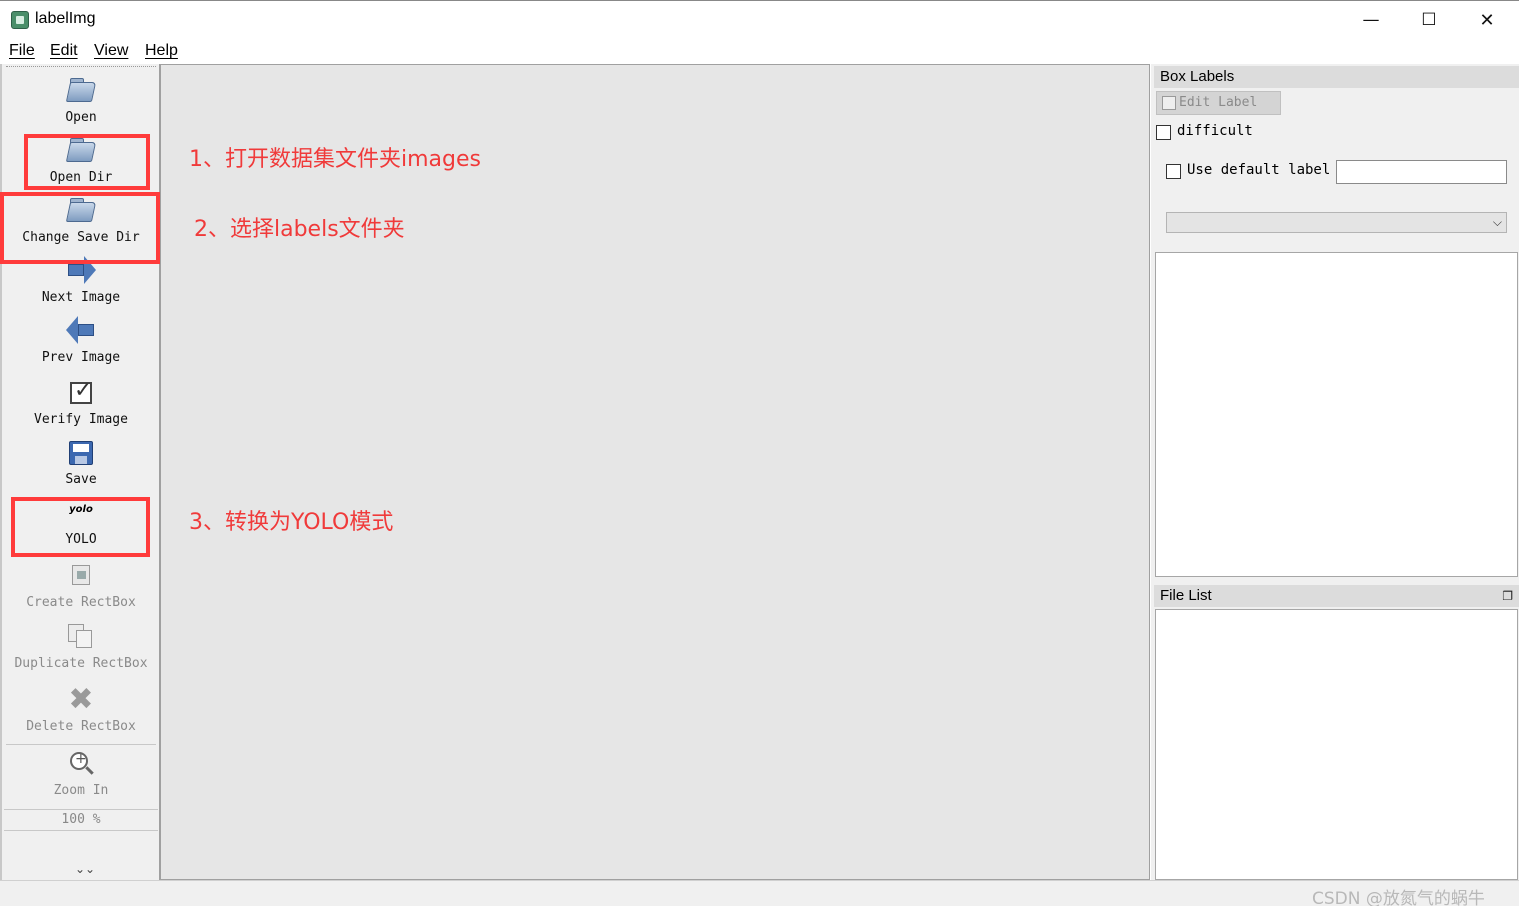 Image resolution: width=1519 pixels, height=906 pixels. I want to click on save-button: Save, so click(81, 462).